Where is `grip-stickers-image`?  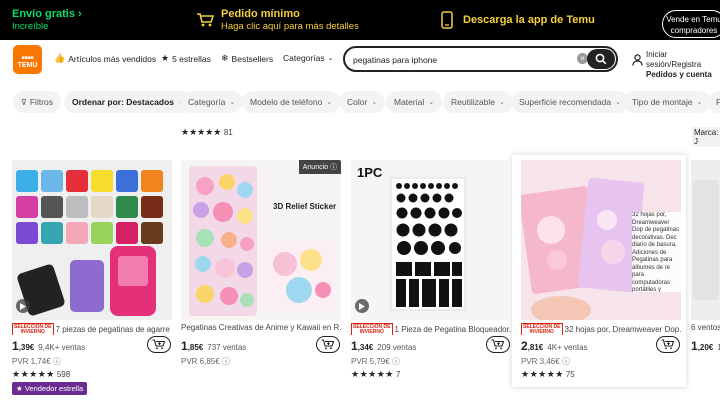
grip-stickers-image is located at coordinates (92, 240).